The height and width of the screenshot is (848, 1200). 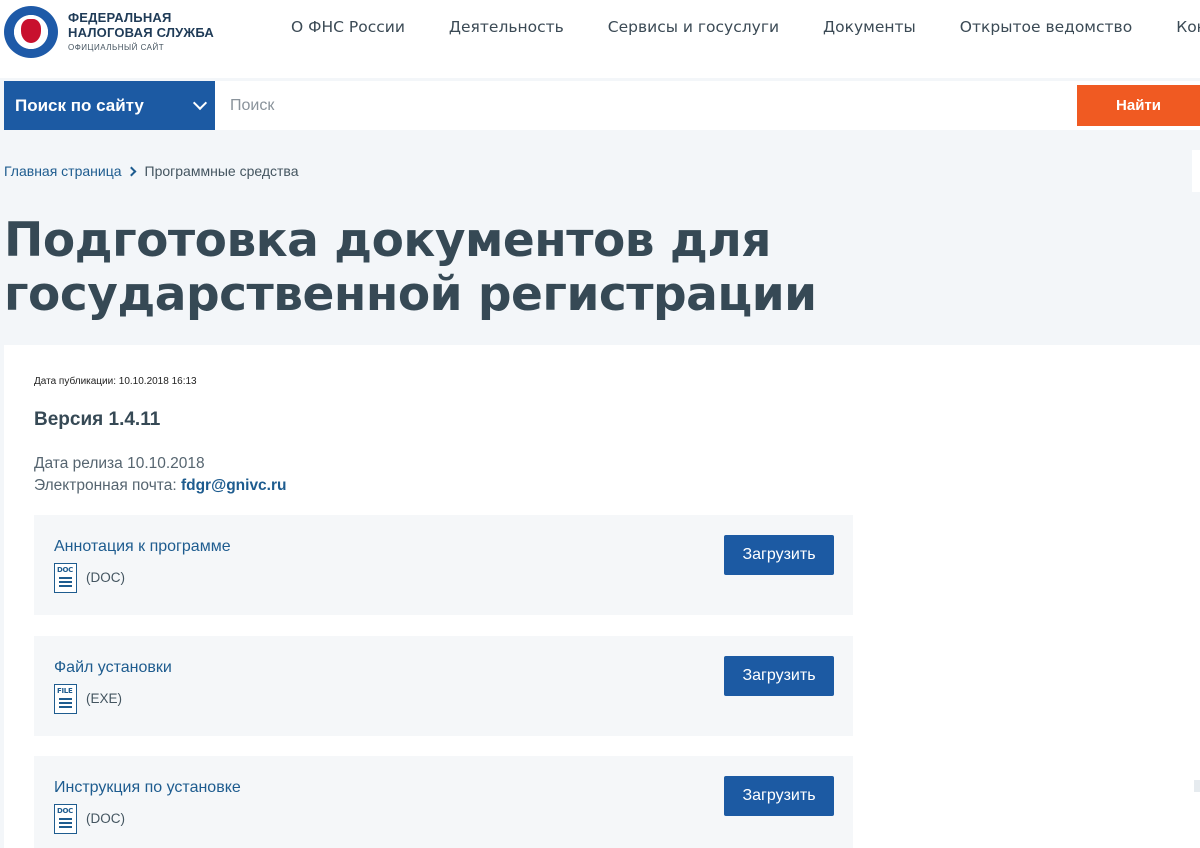 I want to click on search-bar: Поиск по сайту Найти, so click(x=602, y=105).